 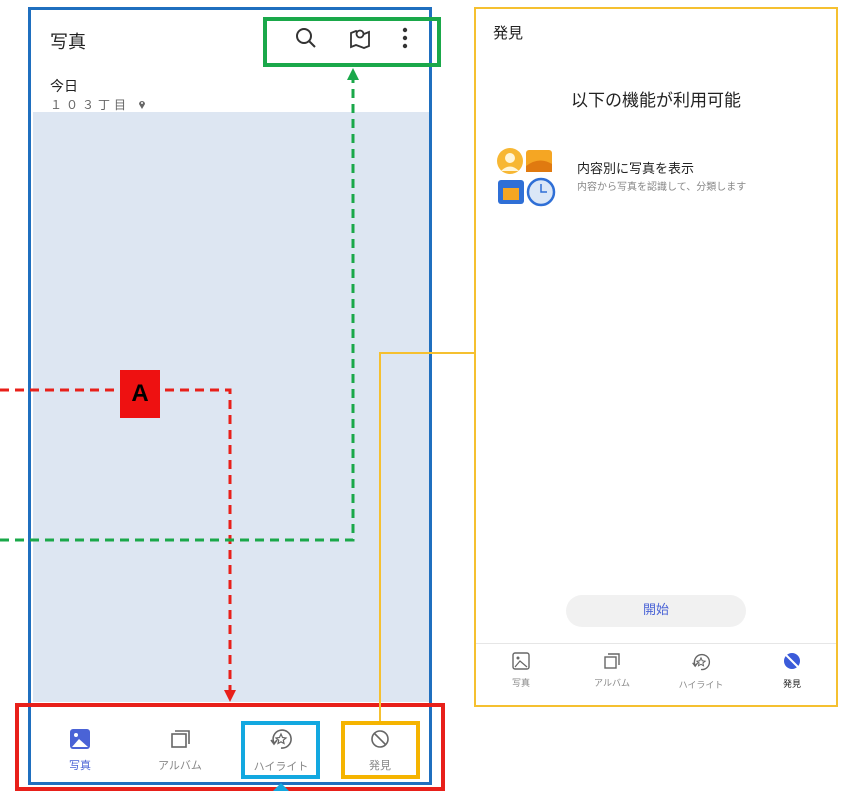 What do you see at coordinates (140, 394) in the screenshot?
I see `annotation-label-a: A` at bounding box center [140, 394].